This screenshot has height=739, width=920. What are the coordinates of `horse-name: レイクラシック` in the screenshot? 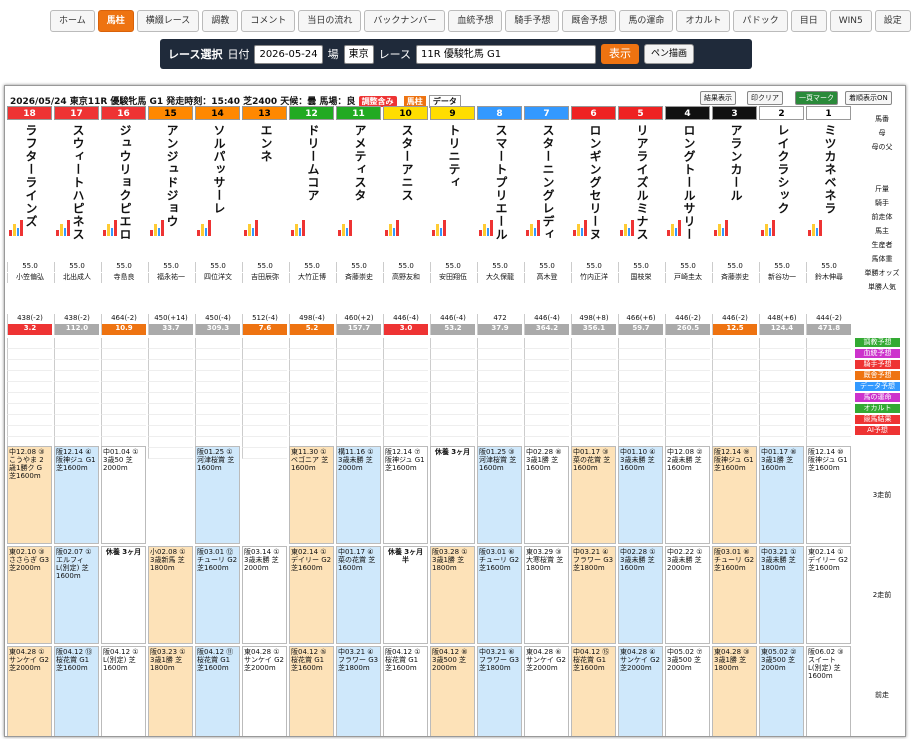 It's located at (783, 169).